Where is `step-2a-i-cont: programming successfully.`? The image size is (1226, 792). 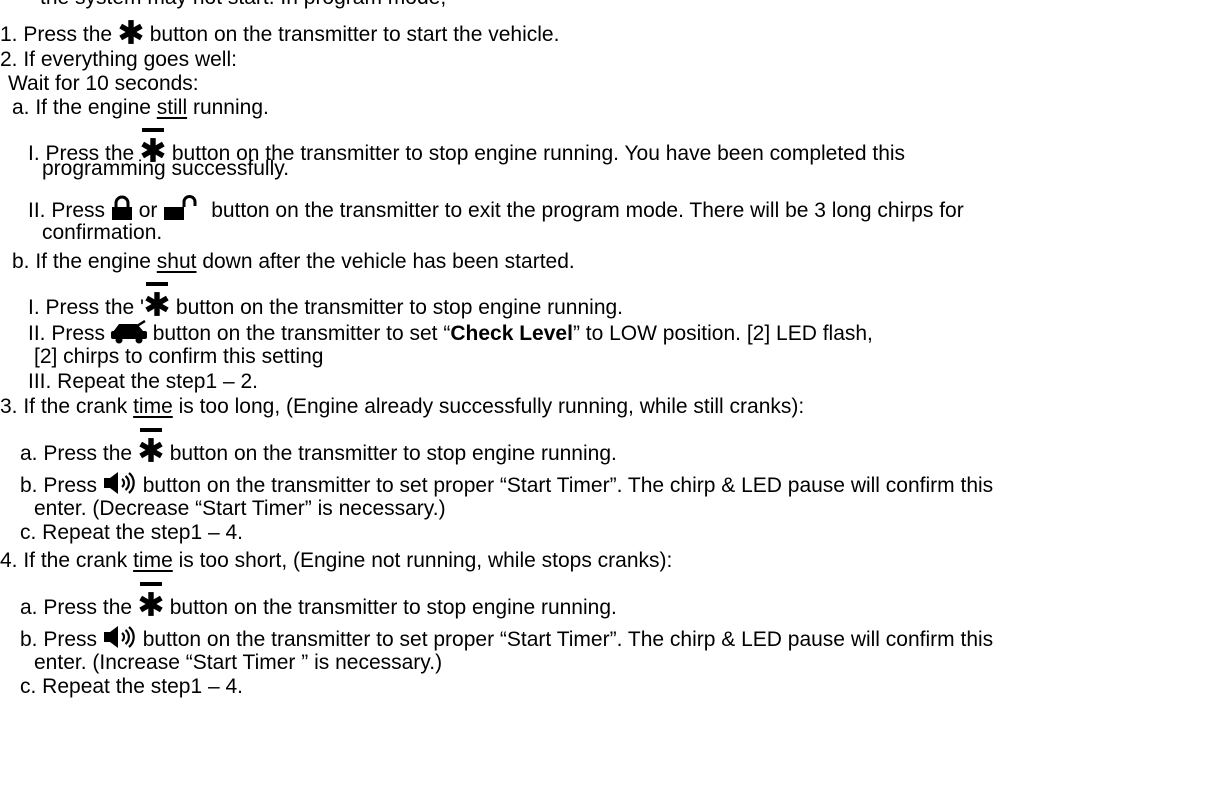
step-2a-i-cont: programming successfully. is located at coordinates (166, 168).